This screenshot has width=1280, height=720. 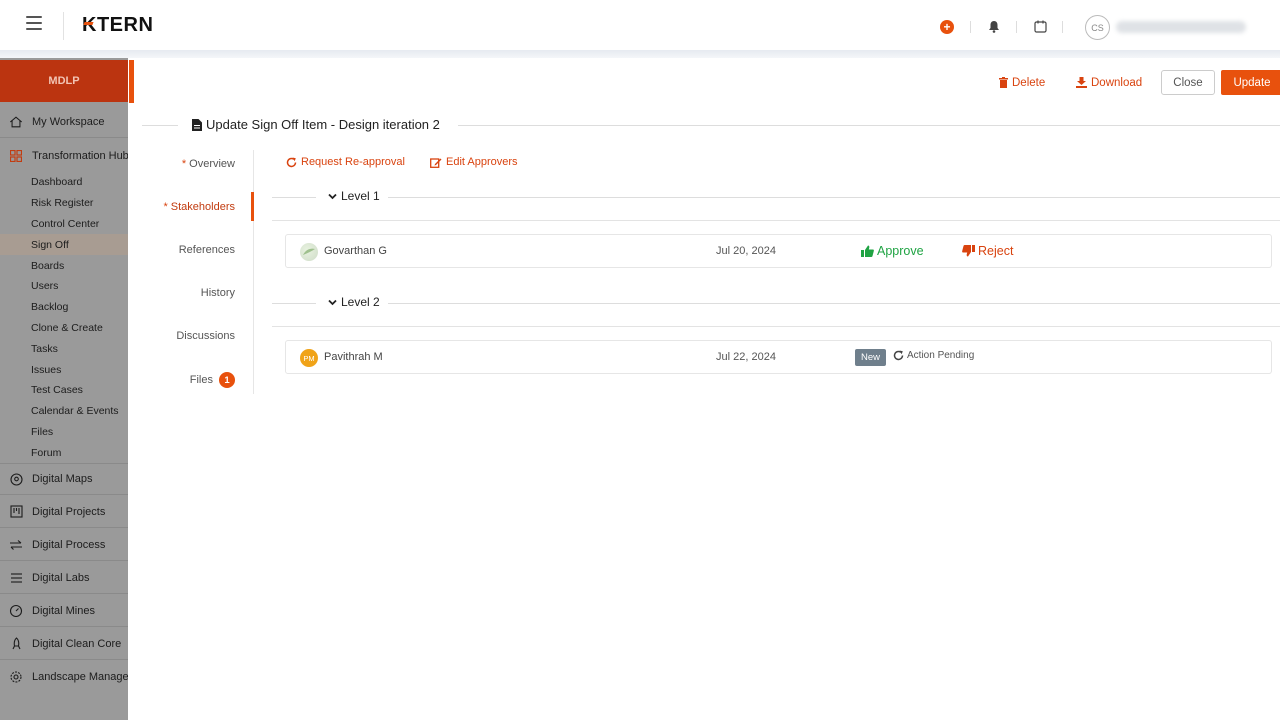 I want to click on calendar-icon, so click(x=1040, y=26).